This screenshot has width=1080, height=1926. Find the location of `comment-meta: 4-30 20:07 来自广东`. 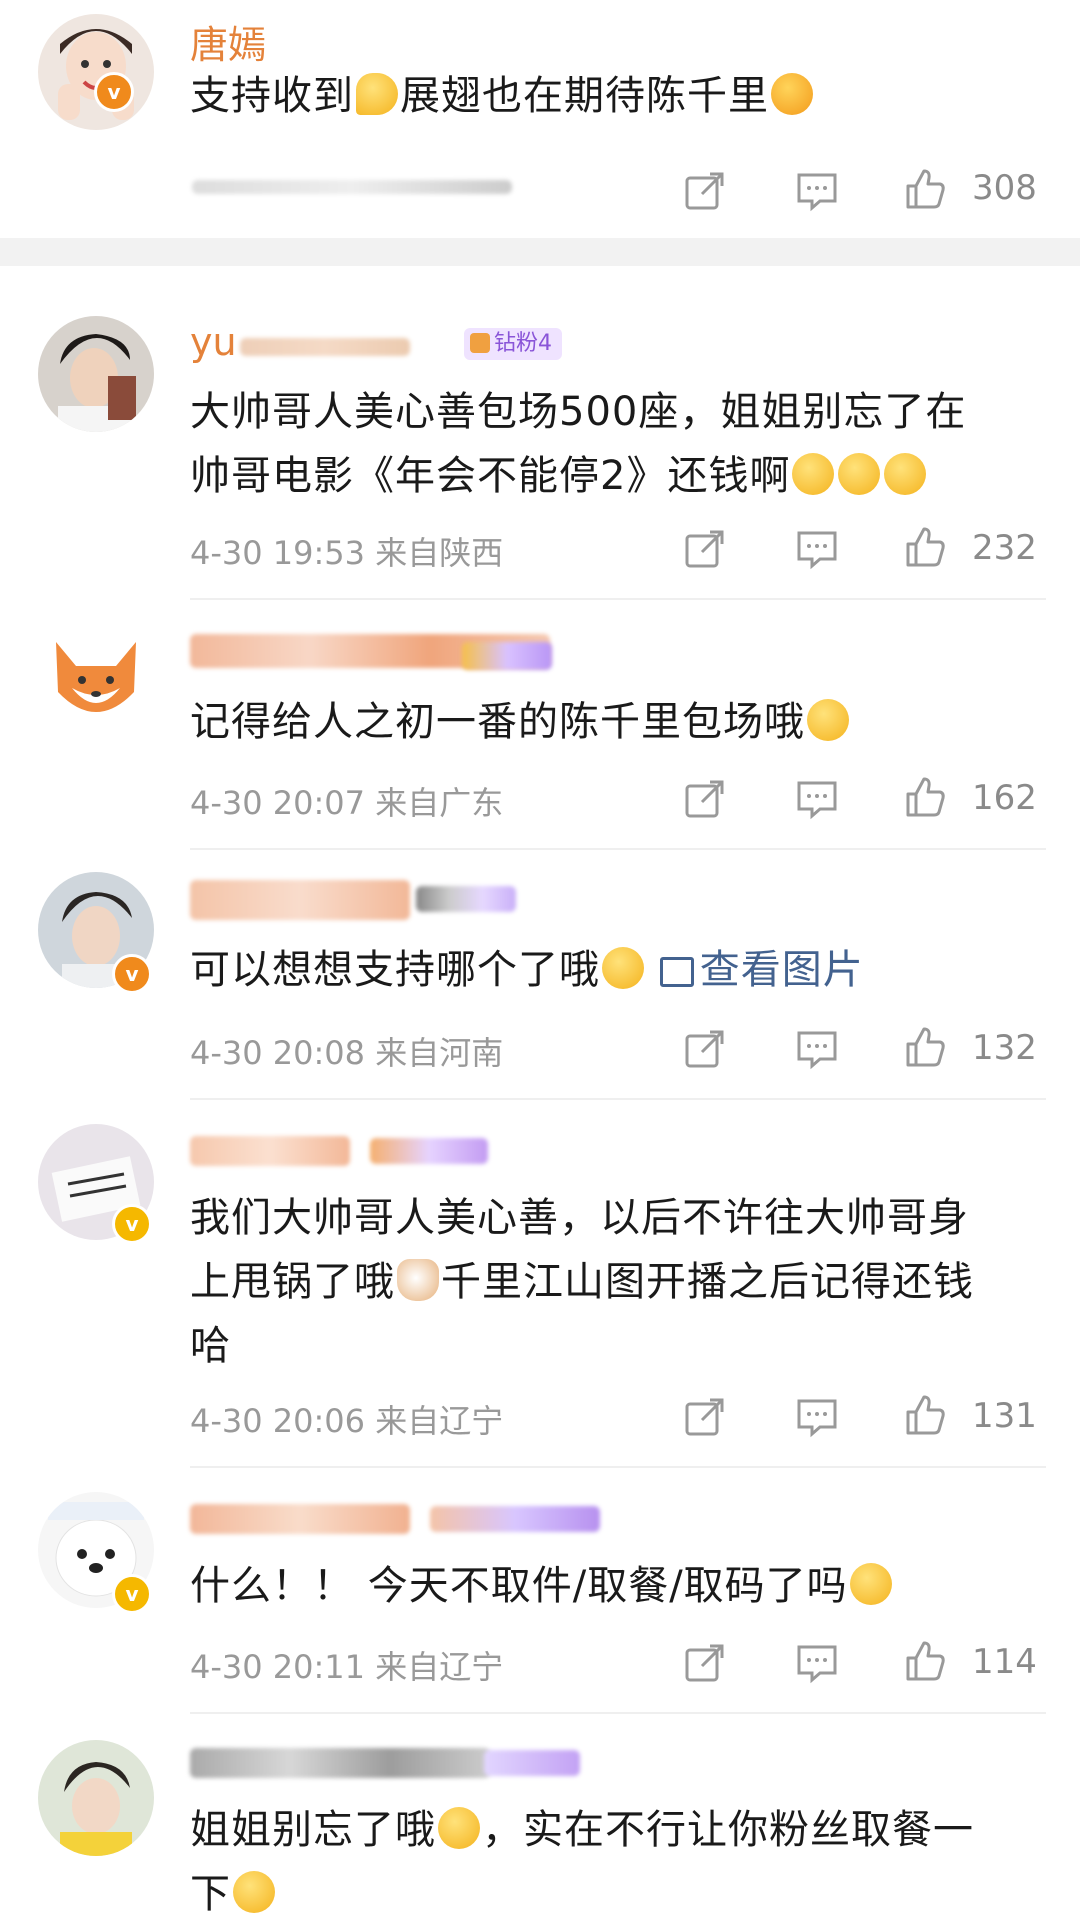

comment-meta: 4-30 20:07 来自广东 is located at coordinates (347, 803).